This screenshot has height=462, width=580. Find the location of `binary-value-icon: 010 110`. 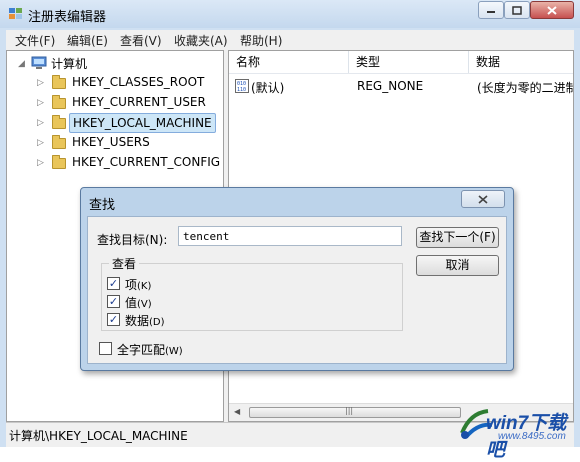

binary-value-icon: 010 110 is located at coordinates (242, 86).